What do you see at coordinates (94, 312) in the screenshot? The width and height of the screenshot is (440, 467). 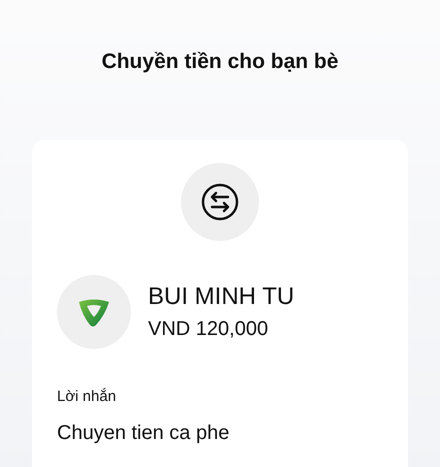 I see `bank-logo-icon` at bounding box center [94, 312].